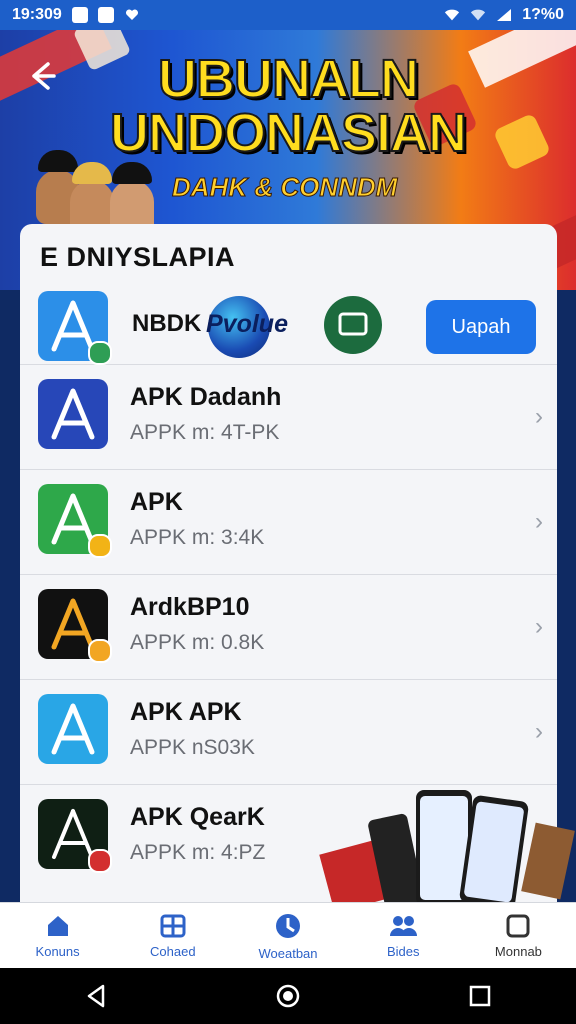  I want to click on nav-label: Konuns, so click(57, 951).